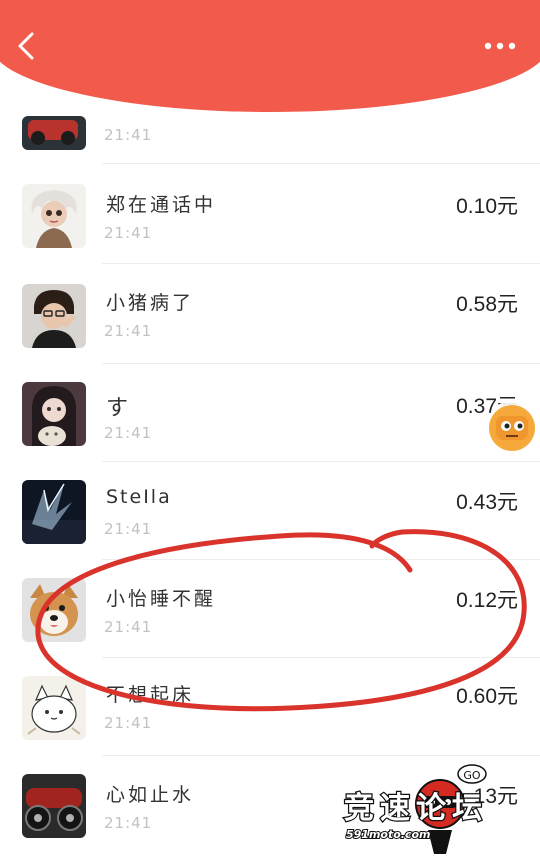 The image size is (540, 862). Describe the element at coordinates (487, 696) in the screenshot. I see `amount: 0.60元` at that location.